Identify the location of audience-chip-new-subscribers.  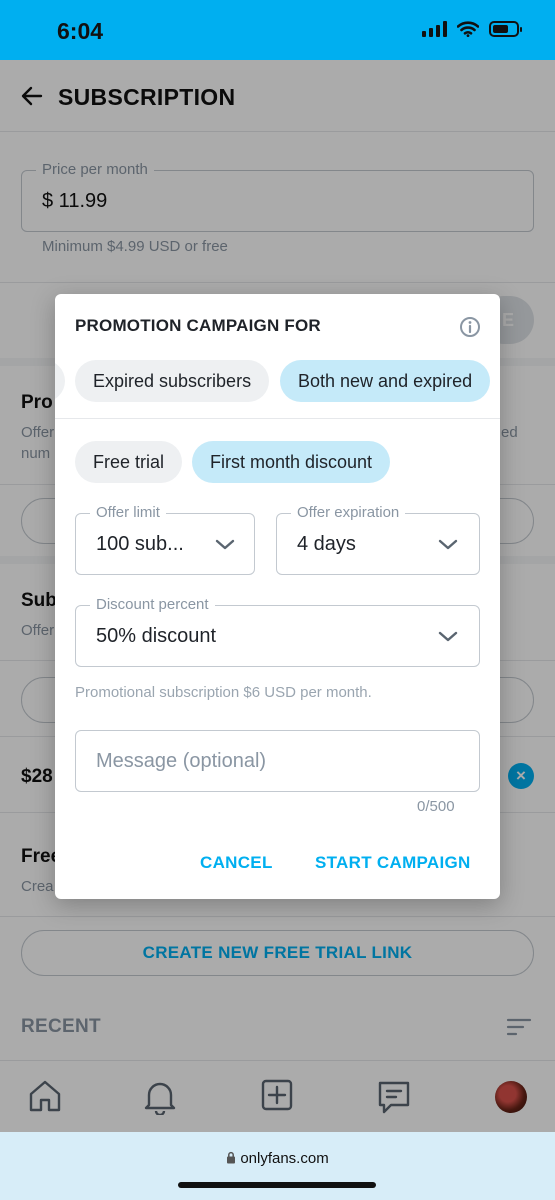
(60, 381).